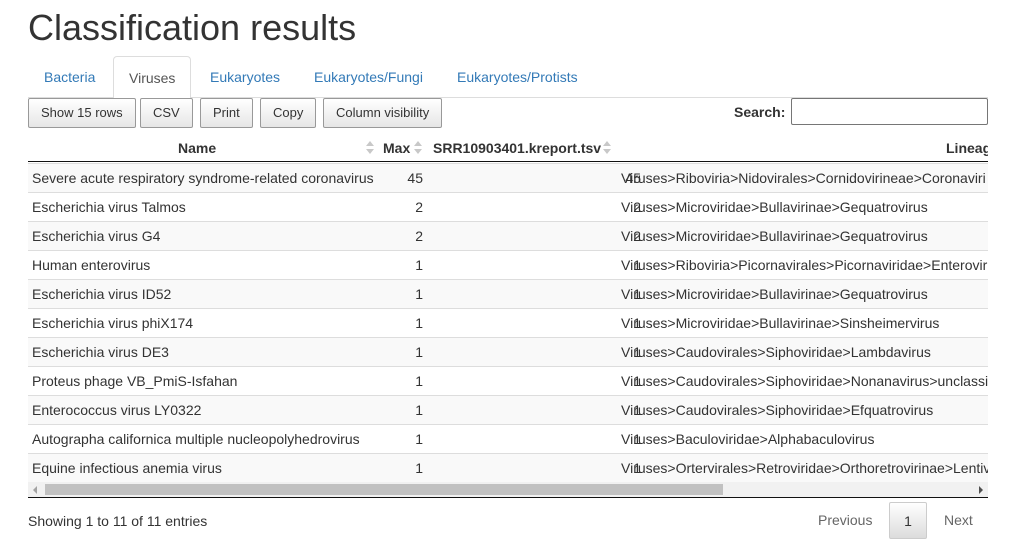 The width and height of the screenshot is (1019, 552). What do you see at coordinates (197, 148) in the screenshot?
I see `column-header-name: Name` at bounding box center [197, 148].